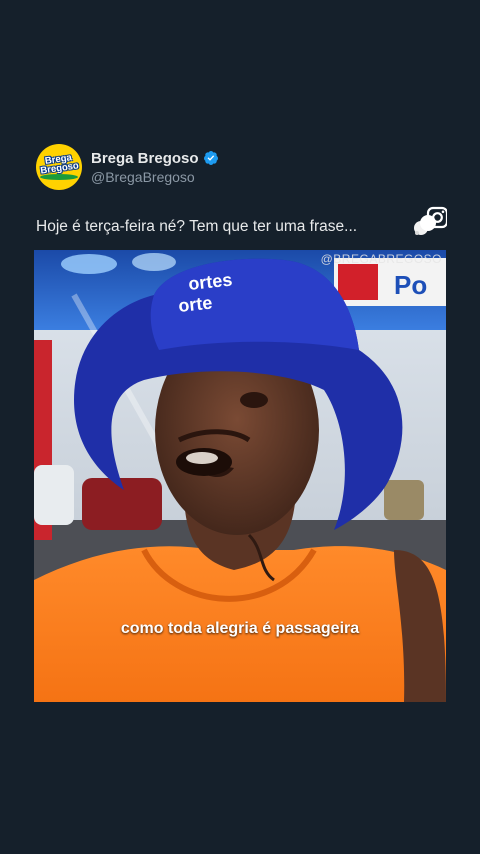  What do you see at coordinates (430, 220) in the screenshot?
I see `thought-balloon-emoji-icon` at bounding box center [430, 220].